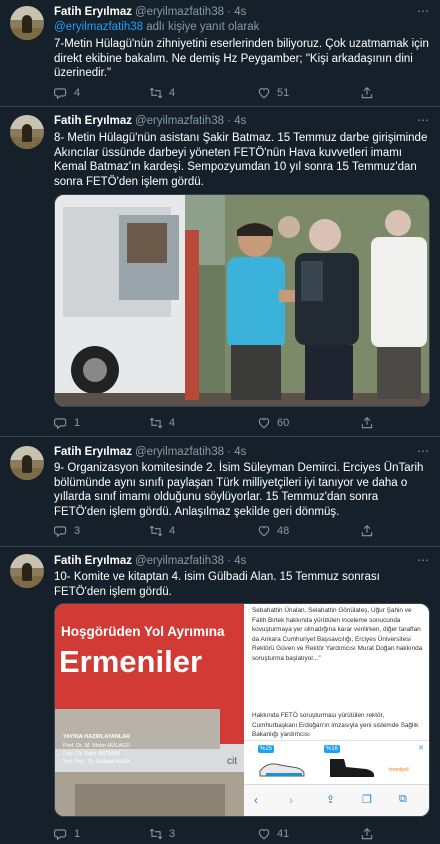 This screenshot has width=440, height=844. I want to click on ad-badge: %25, so click(265, 749).